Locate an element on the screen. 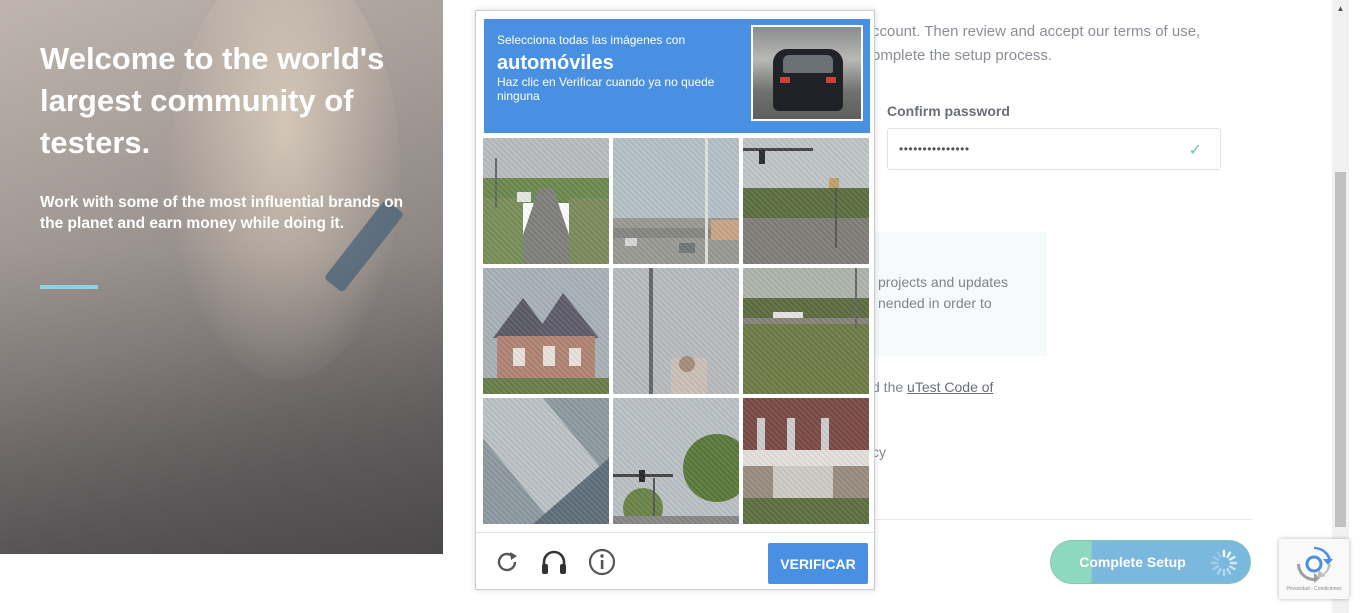 This screenshot has height=613, width=1366. divider is located at coordinates (1062, 519).